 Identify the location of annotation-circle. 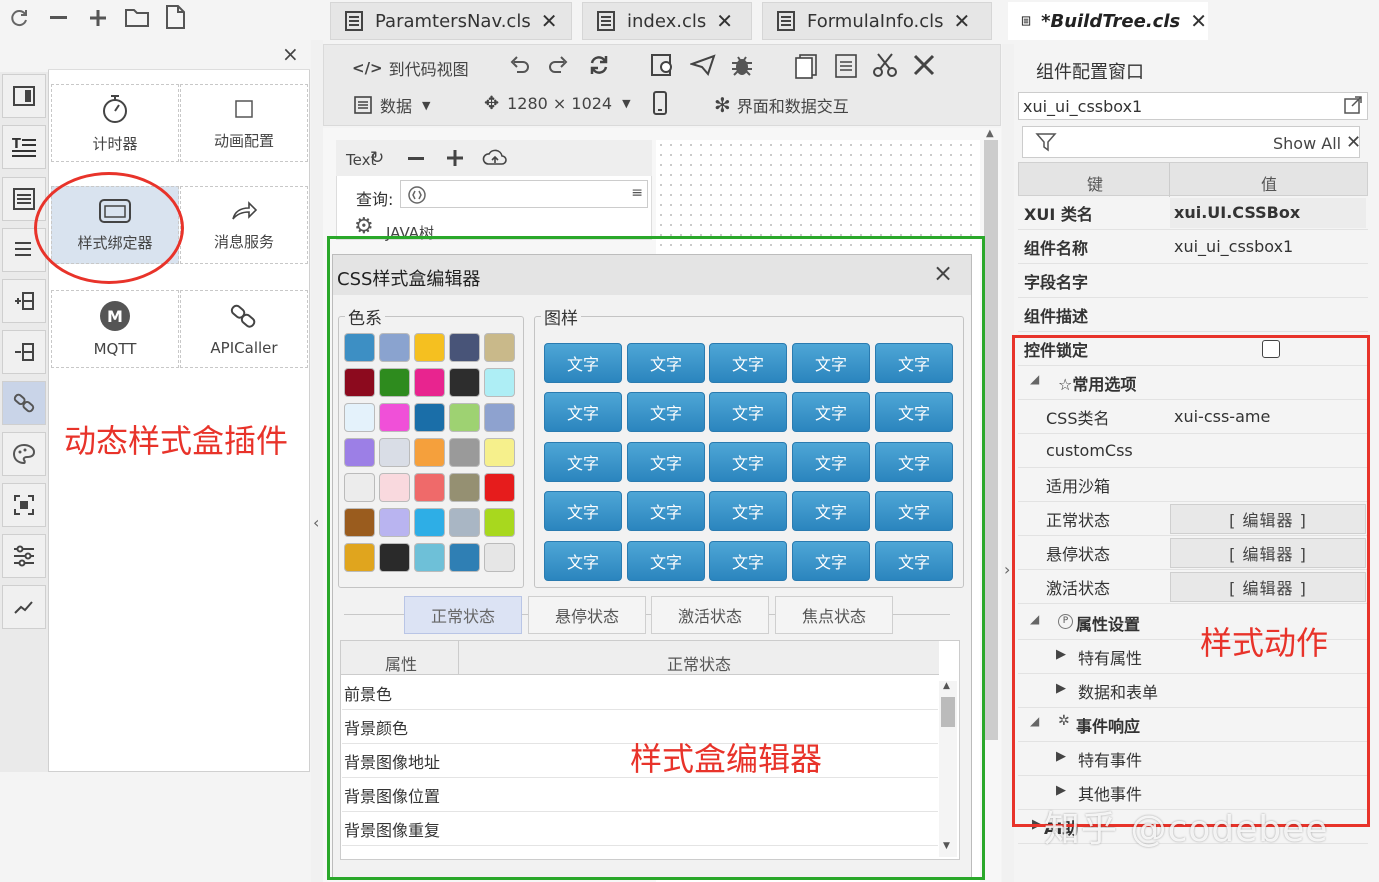
(109, 228).